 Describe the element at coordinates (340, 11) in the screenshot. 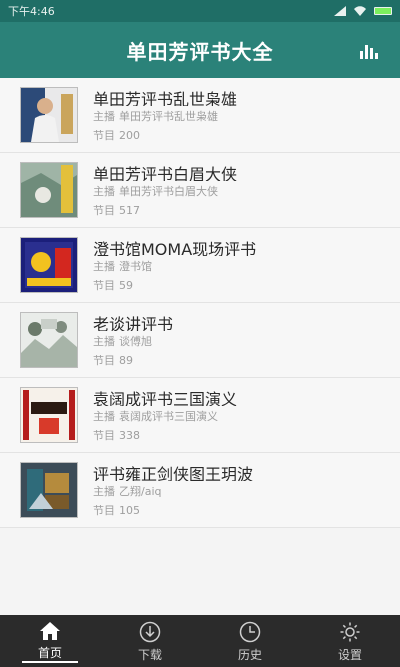

I see `signal-icon` at that location.